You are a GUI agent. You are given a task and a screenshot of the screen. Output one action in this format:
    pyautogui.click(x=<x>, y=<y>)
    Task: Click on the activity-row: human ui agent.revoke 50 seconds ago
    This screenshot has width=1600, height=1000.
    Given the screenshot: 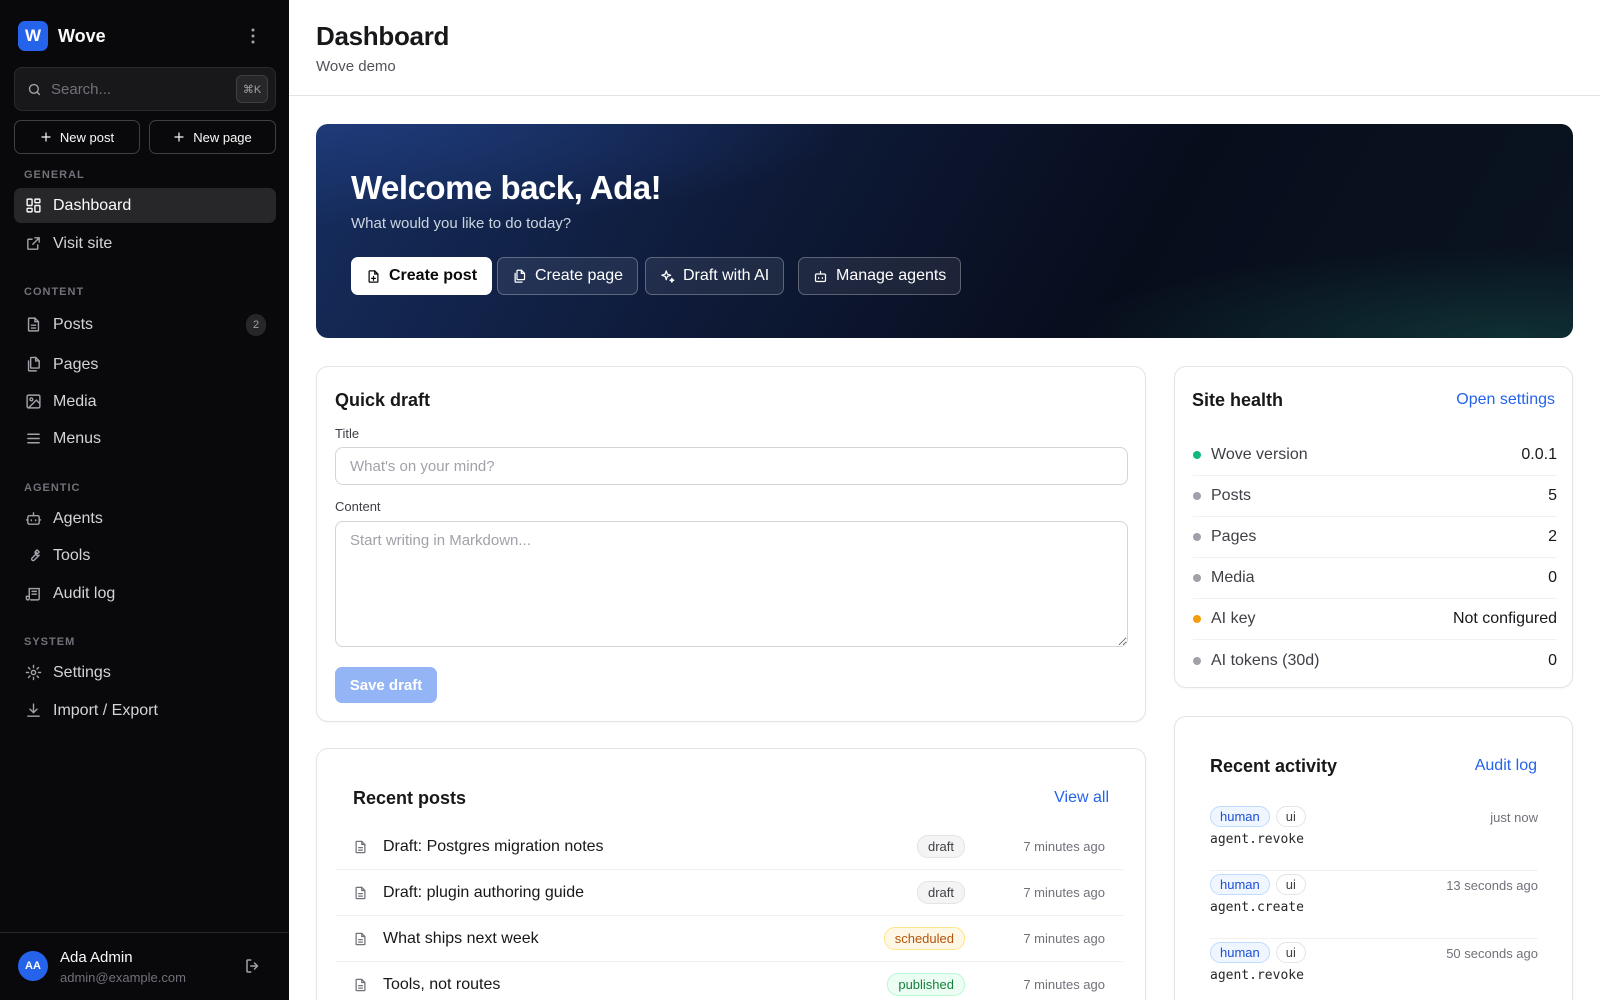 What is the action you would take?
    pyautogui.click(x=1374, y=969)
    